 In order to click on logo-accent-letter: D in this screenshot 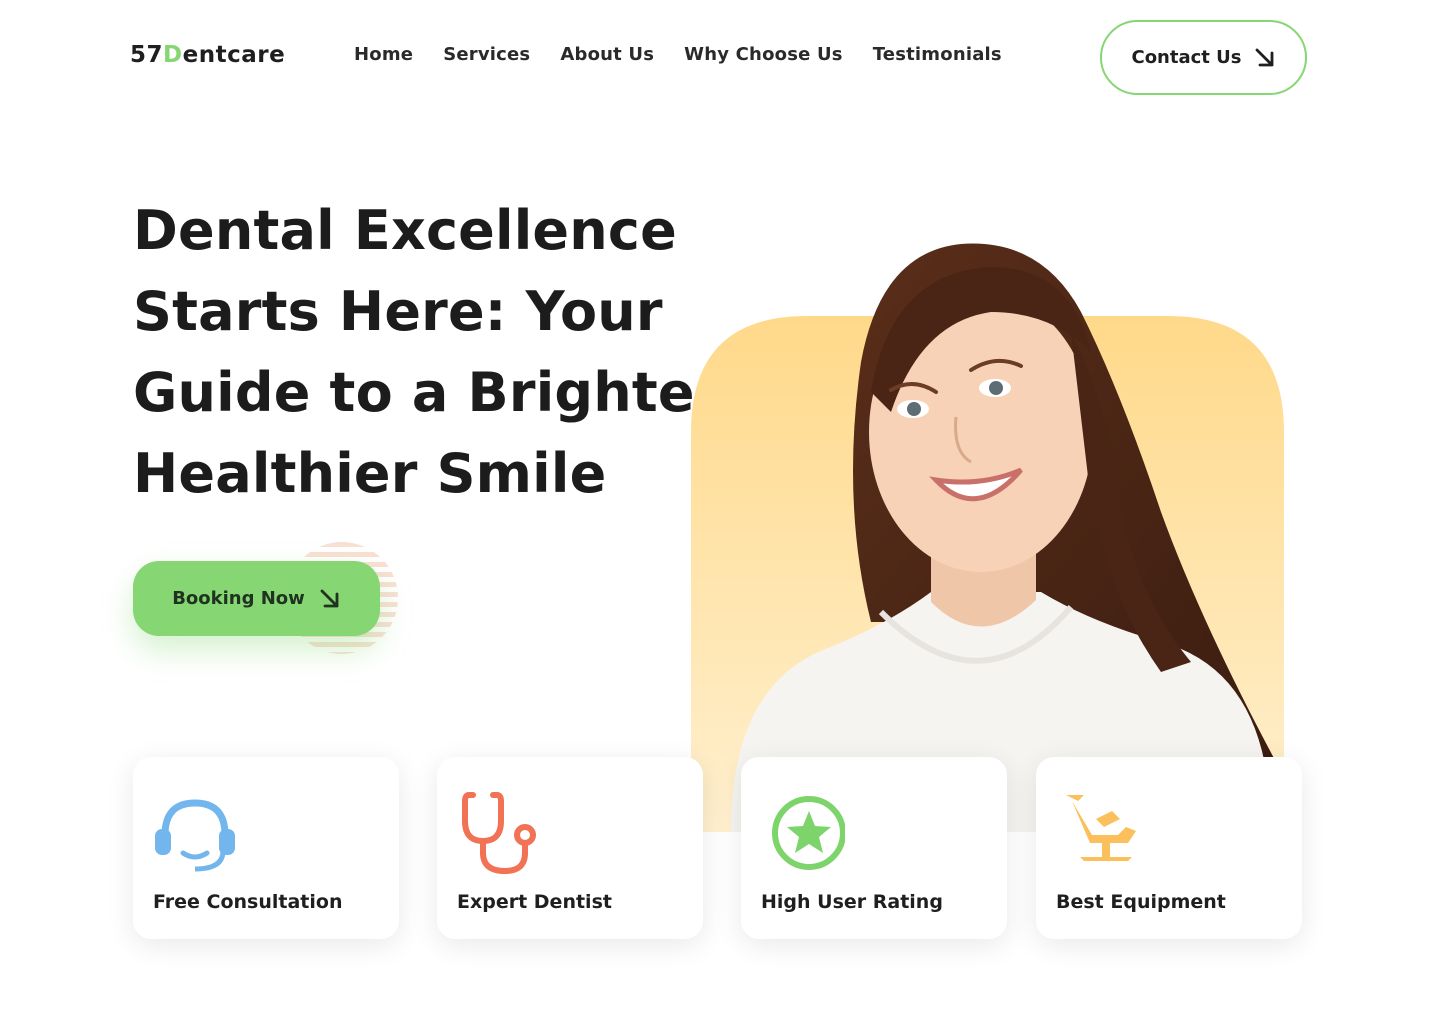, I will do `click(173, 55)`.